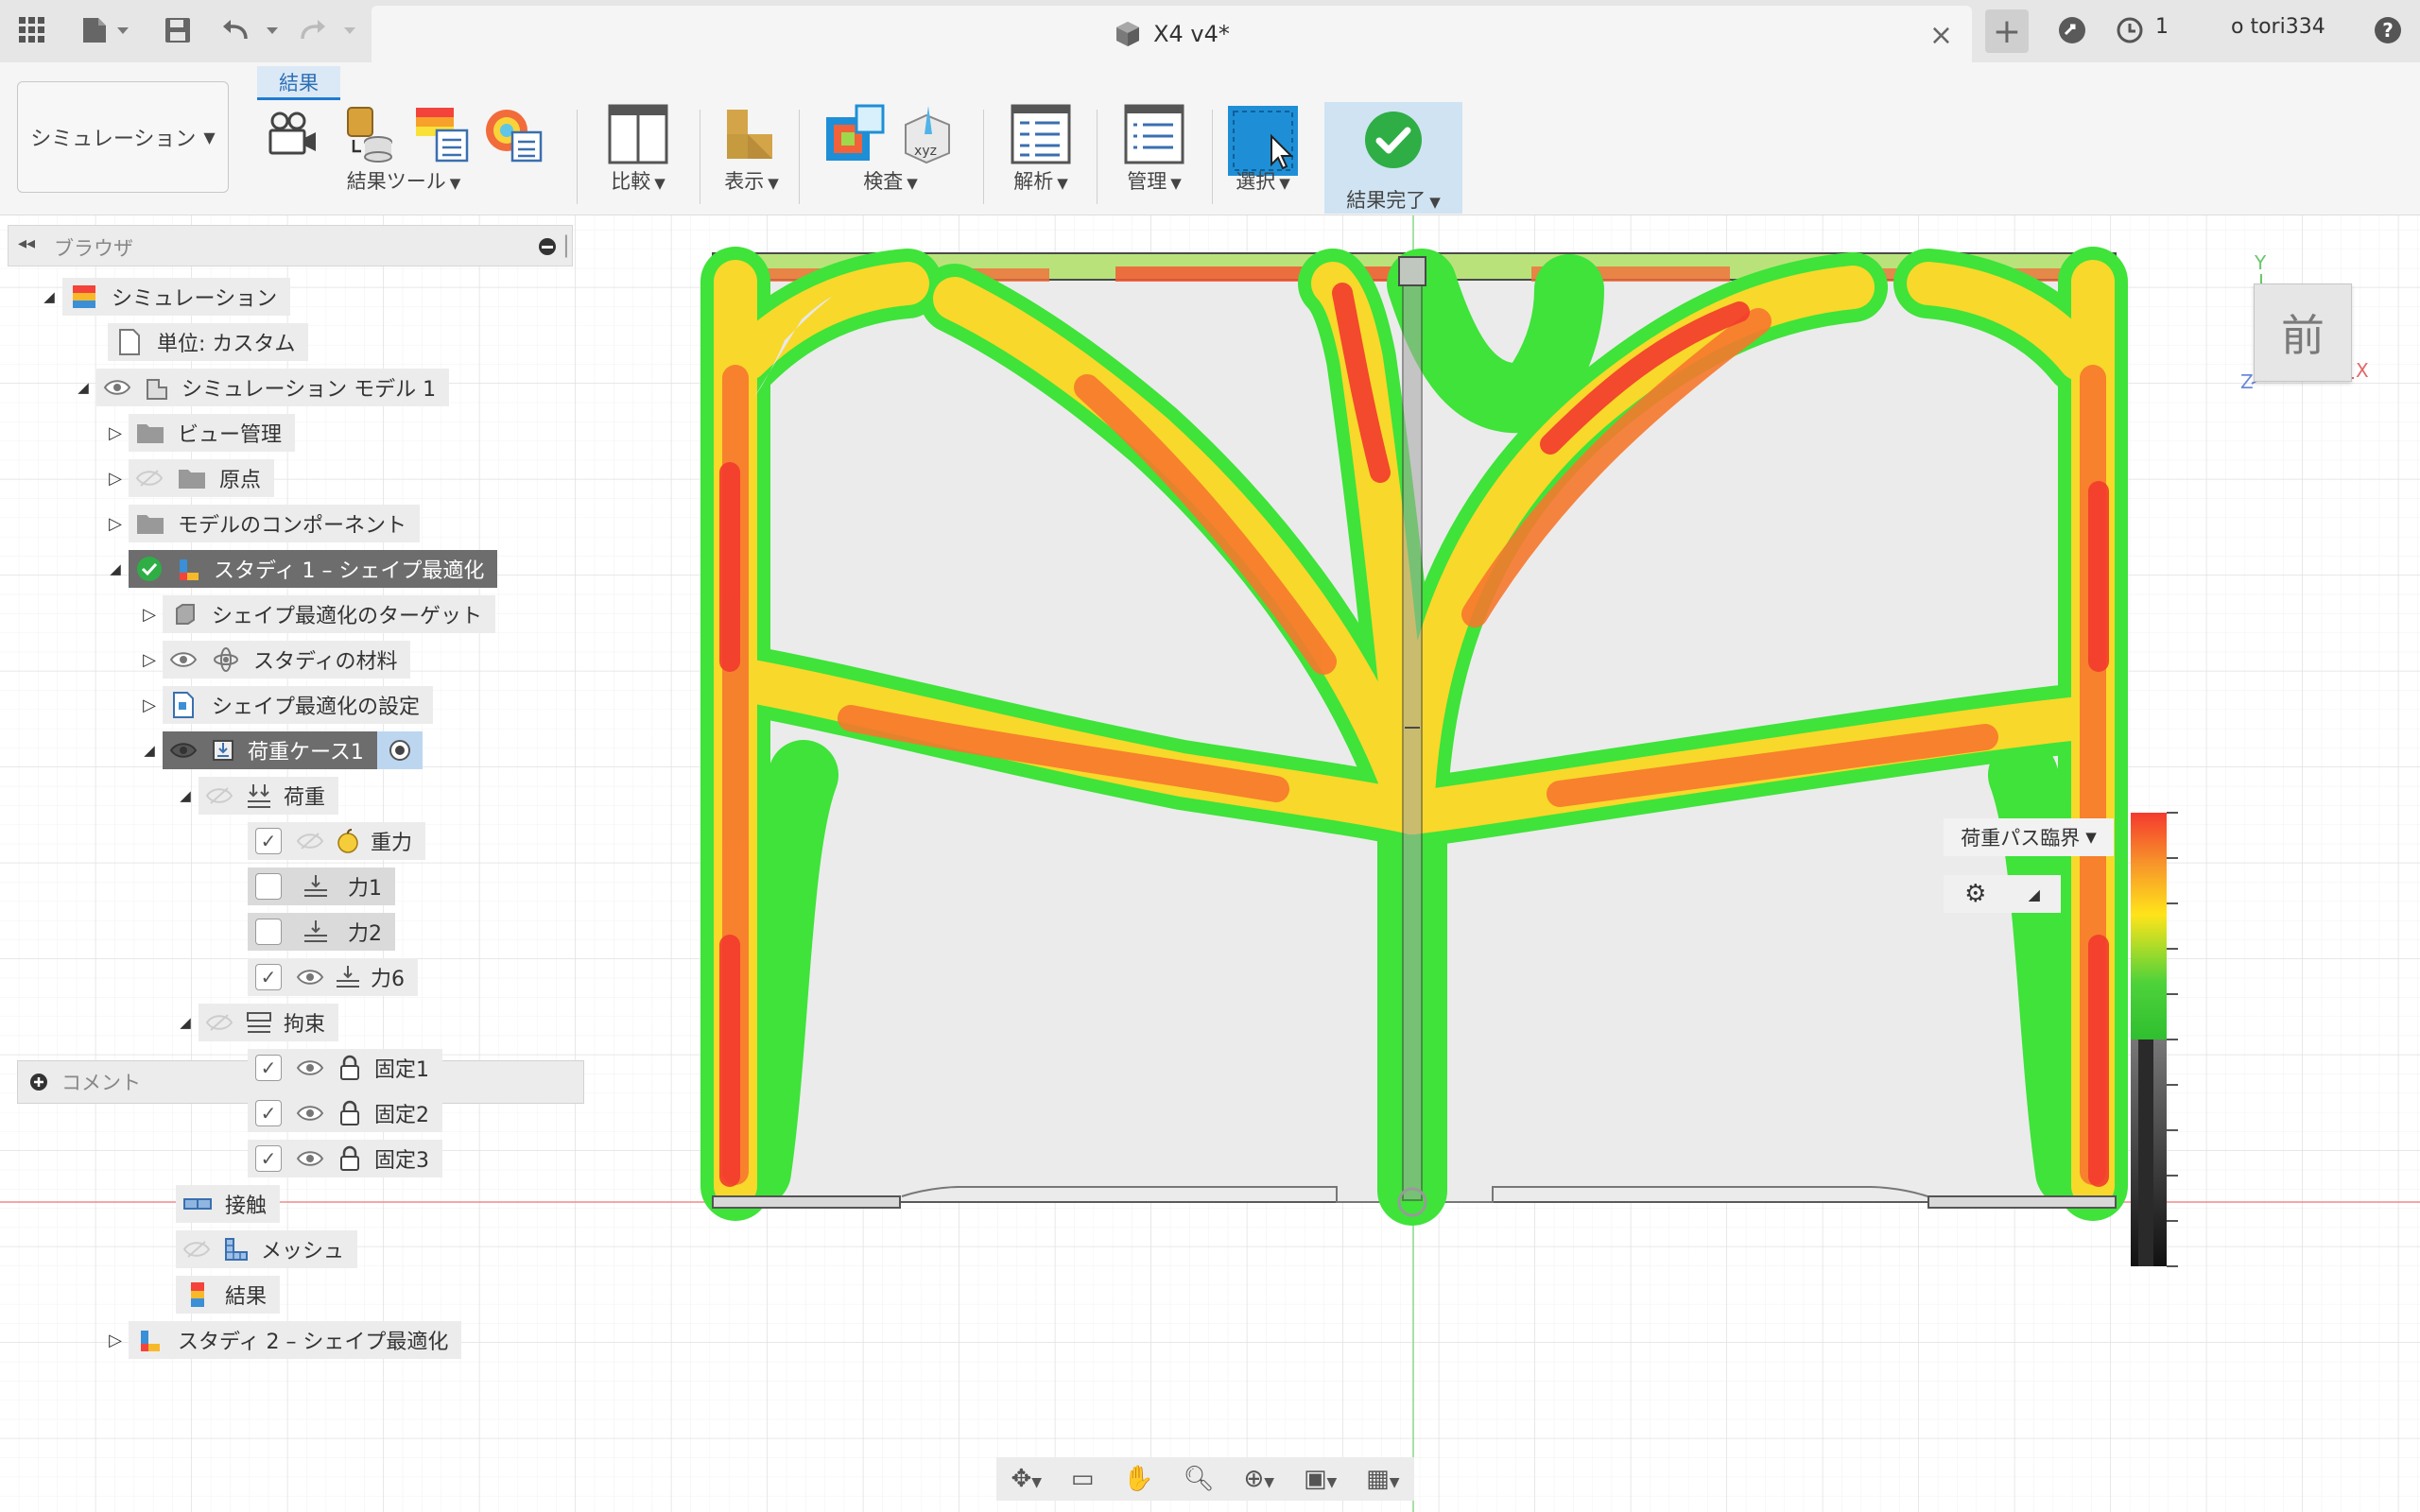 Image resolution: width=2420 pixels, height=1512 pixels. What do you see at coordinates (638, 180) in the screenshot?
I see `compare-label: 比較 ▼` at bounding box center [638, 180].